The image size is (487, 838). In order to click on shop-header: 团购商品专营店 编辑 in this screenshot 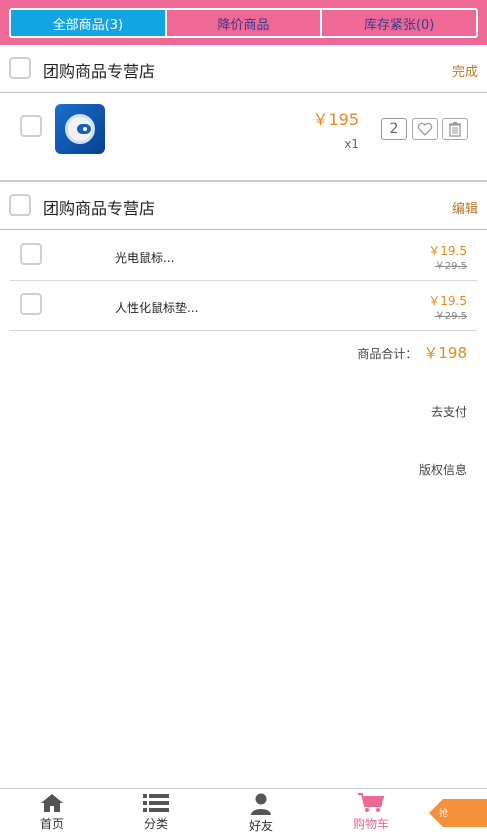, I will do `click(243, 206)`.